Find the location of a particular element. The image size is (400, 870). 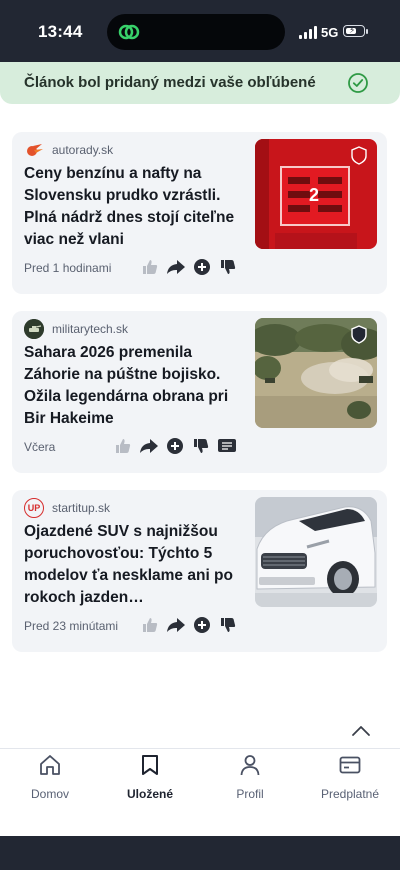

favorite-toast: Článok bol pridaný medzi vaše obľúbené is located at coordinates (200, 83).